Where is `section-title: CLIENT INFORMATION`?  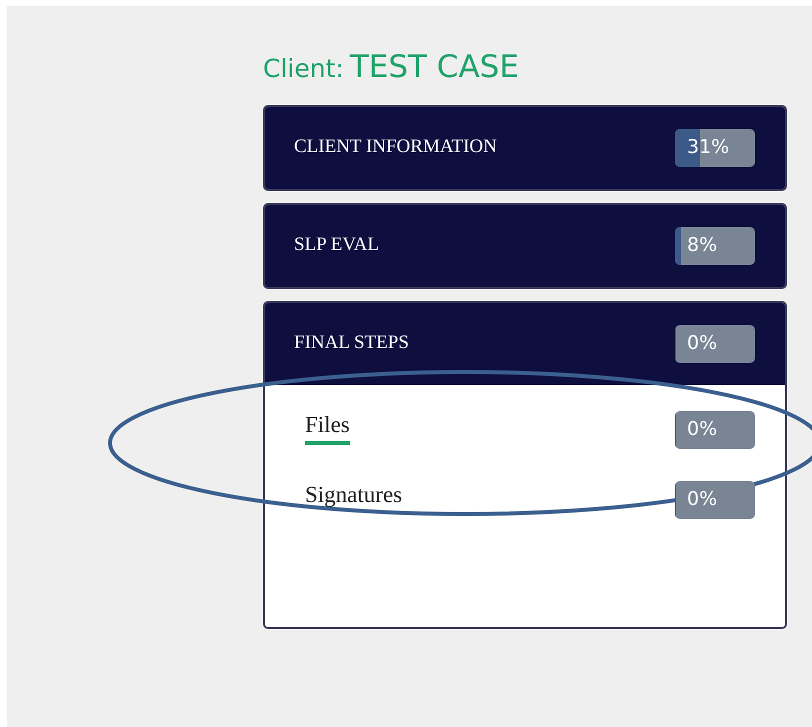
section-title: CLIENT INFORMATION is located at coordinates (395, 147).